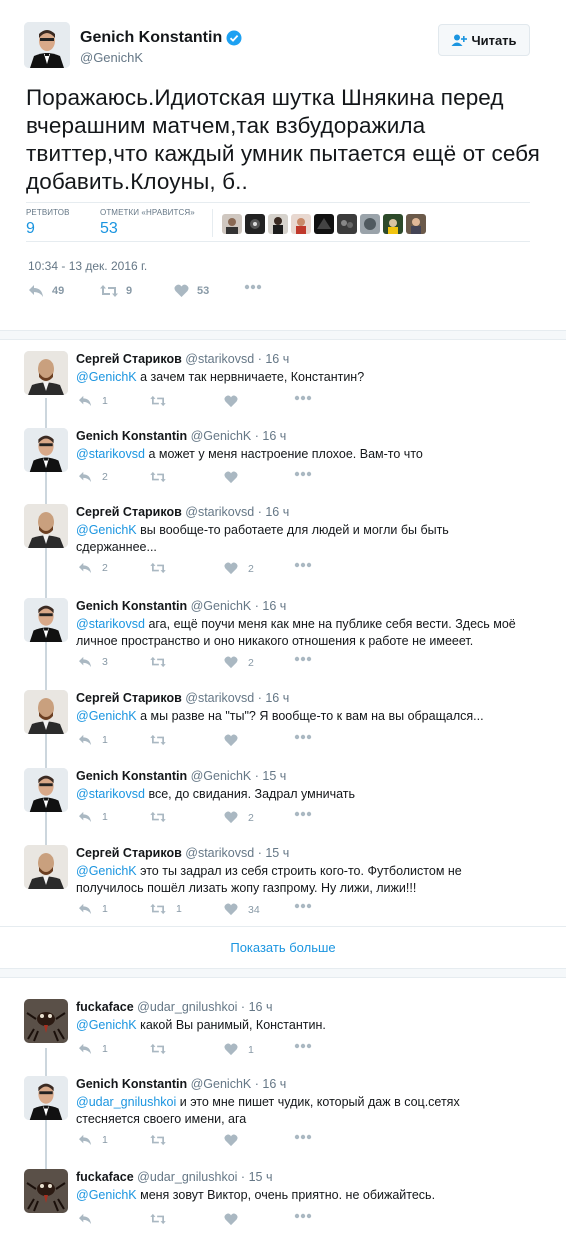 Image resolution: width=566 pixels, height=1233 pixels. What do you see at coordinates (191, 291) in the screenshot?
I see `like-button: 53` at bounding box center [191, 291].